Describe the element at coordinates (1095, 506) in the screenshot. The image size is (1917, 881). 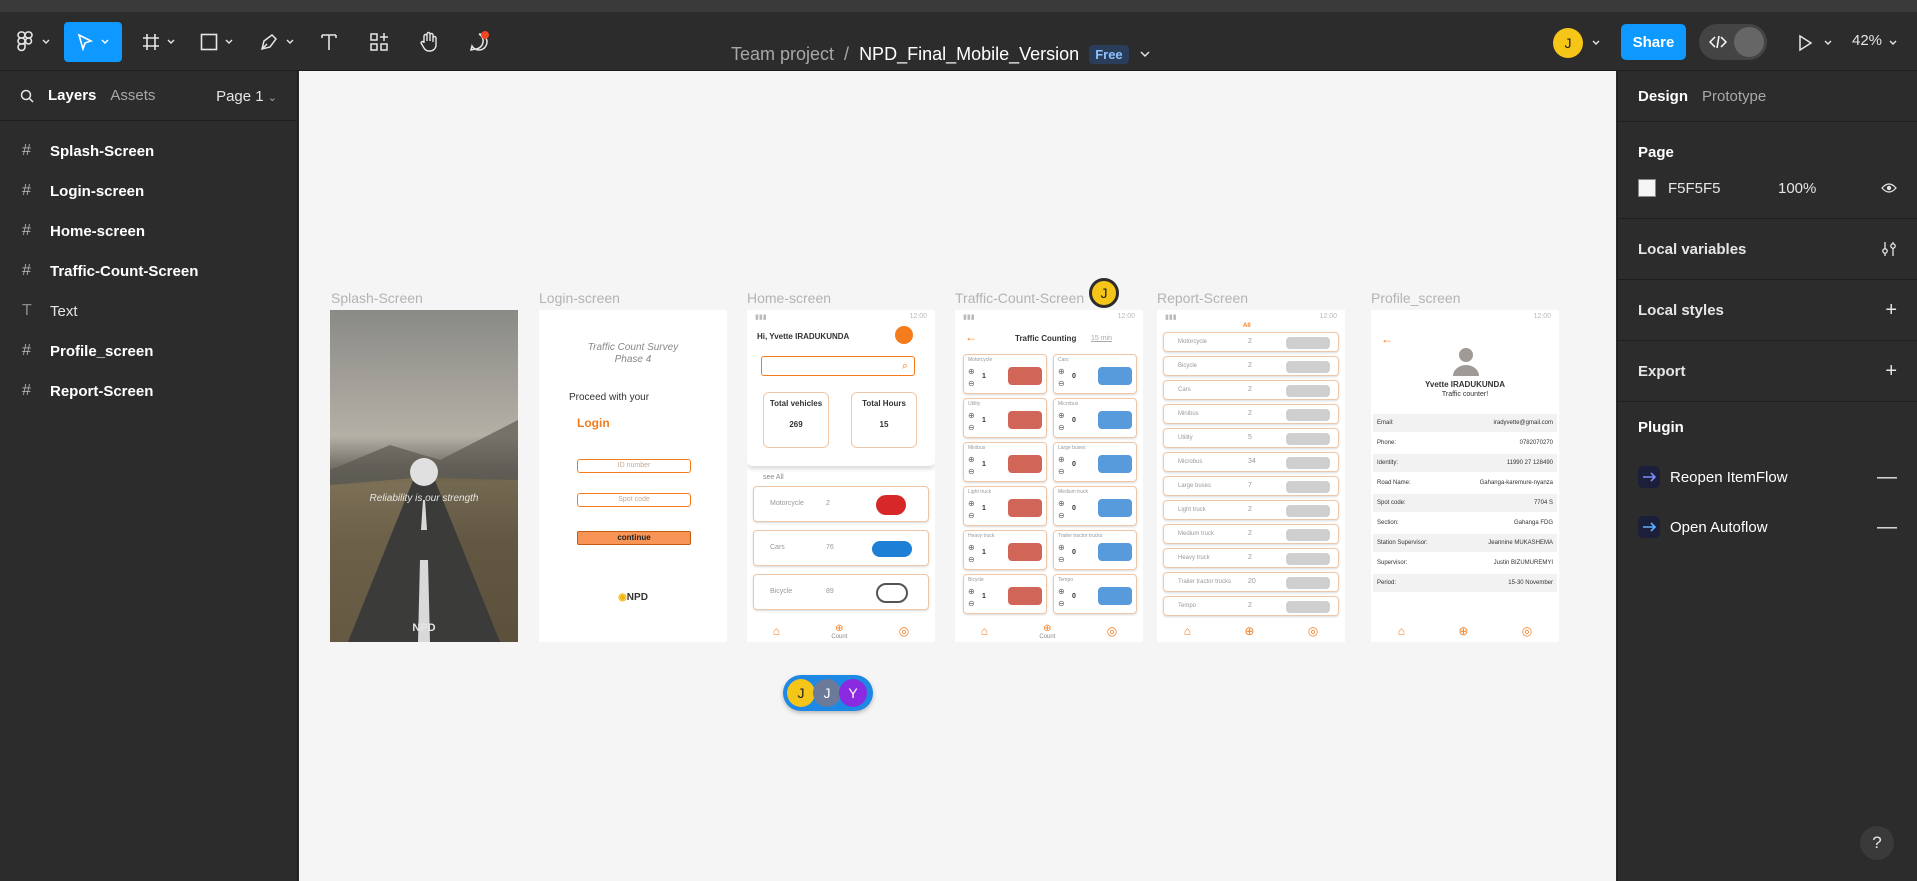
I see `vehicle-counter-card: Medium truck ⊕ ⊖ 0` at that location.